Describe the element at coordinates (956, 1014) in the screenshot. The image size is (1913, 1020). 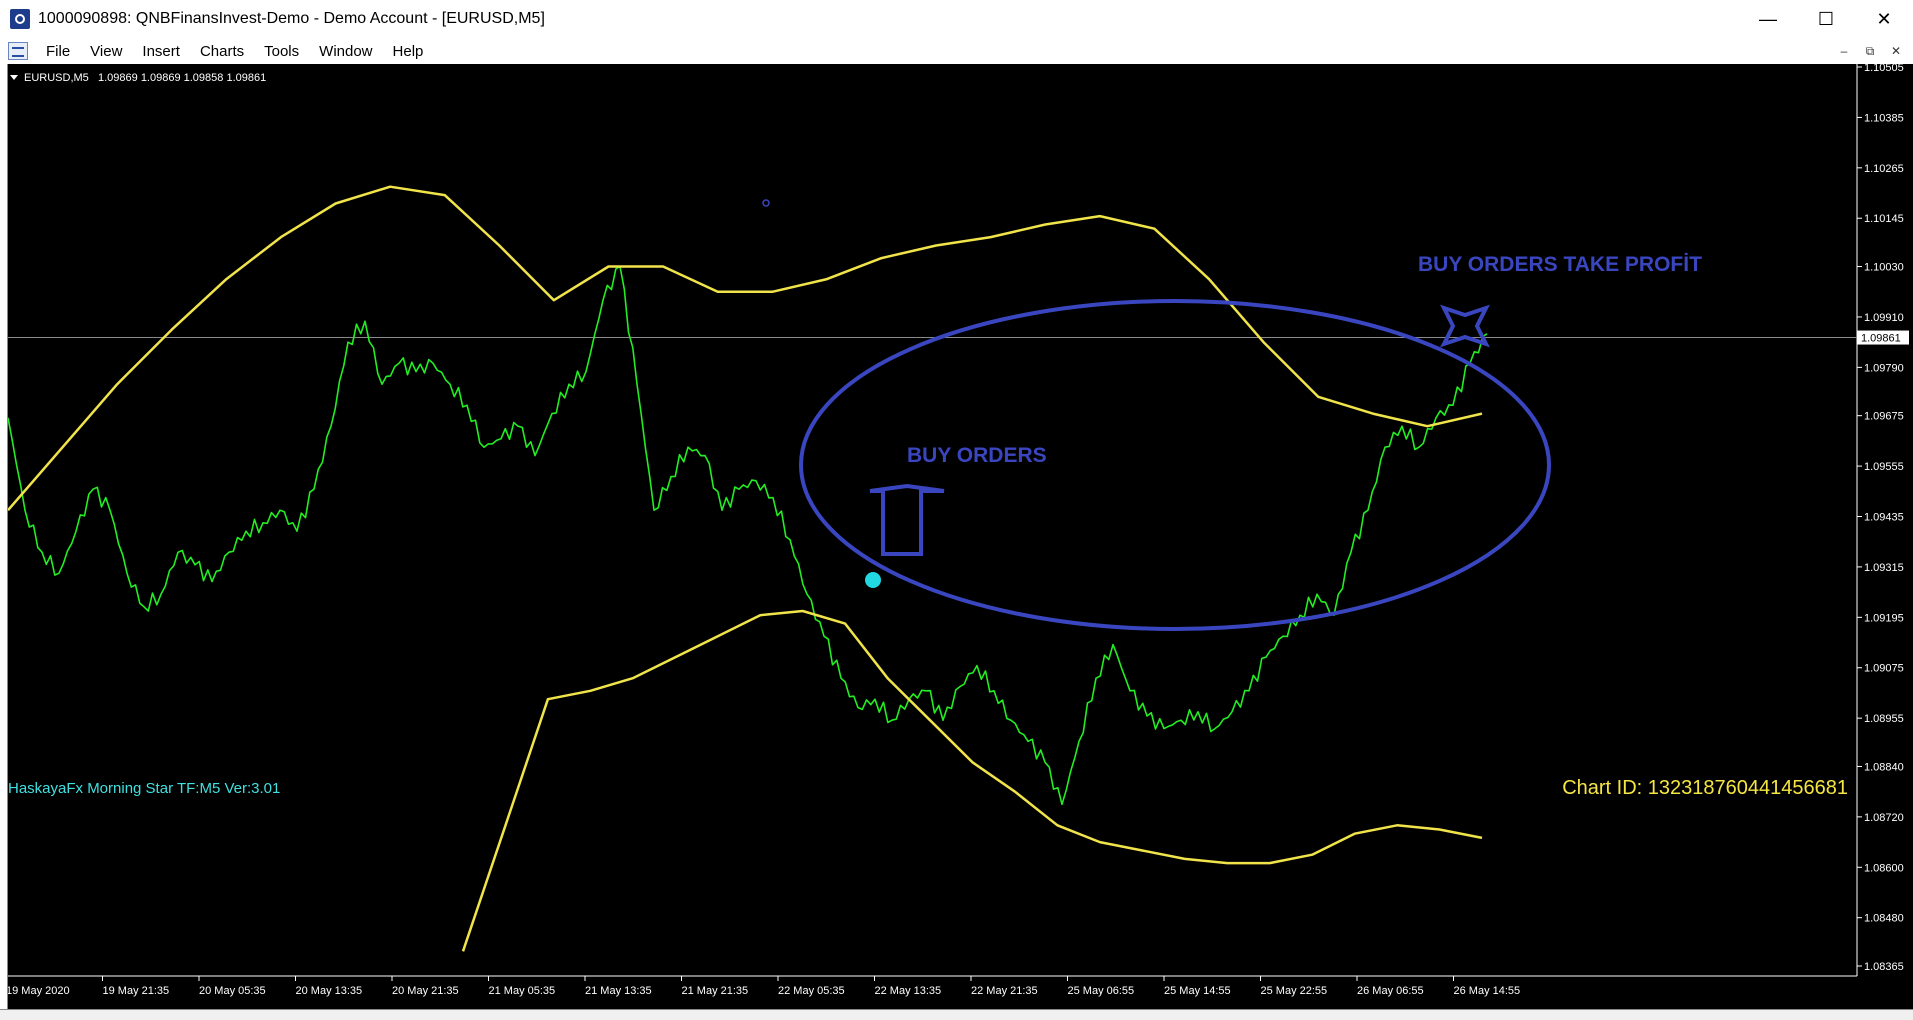
I see `status-strip` at that location.